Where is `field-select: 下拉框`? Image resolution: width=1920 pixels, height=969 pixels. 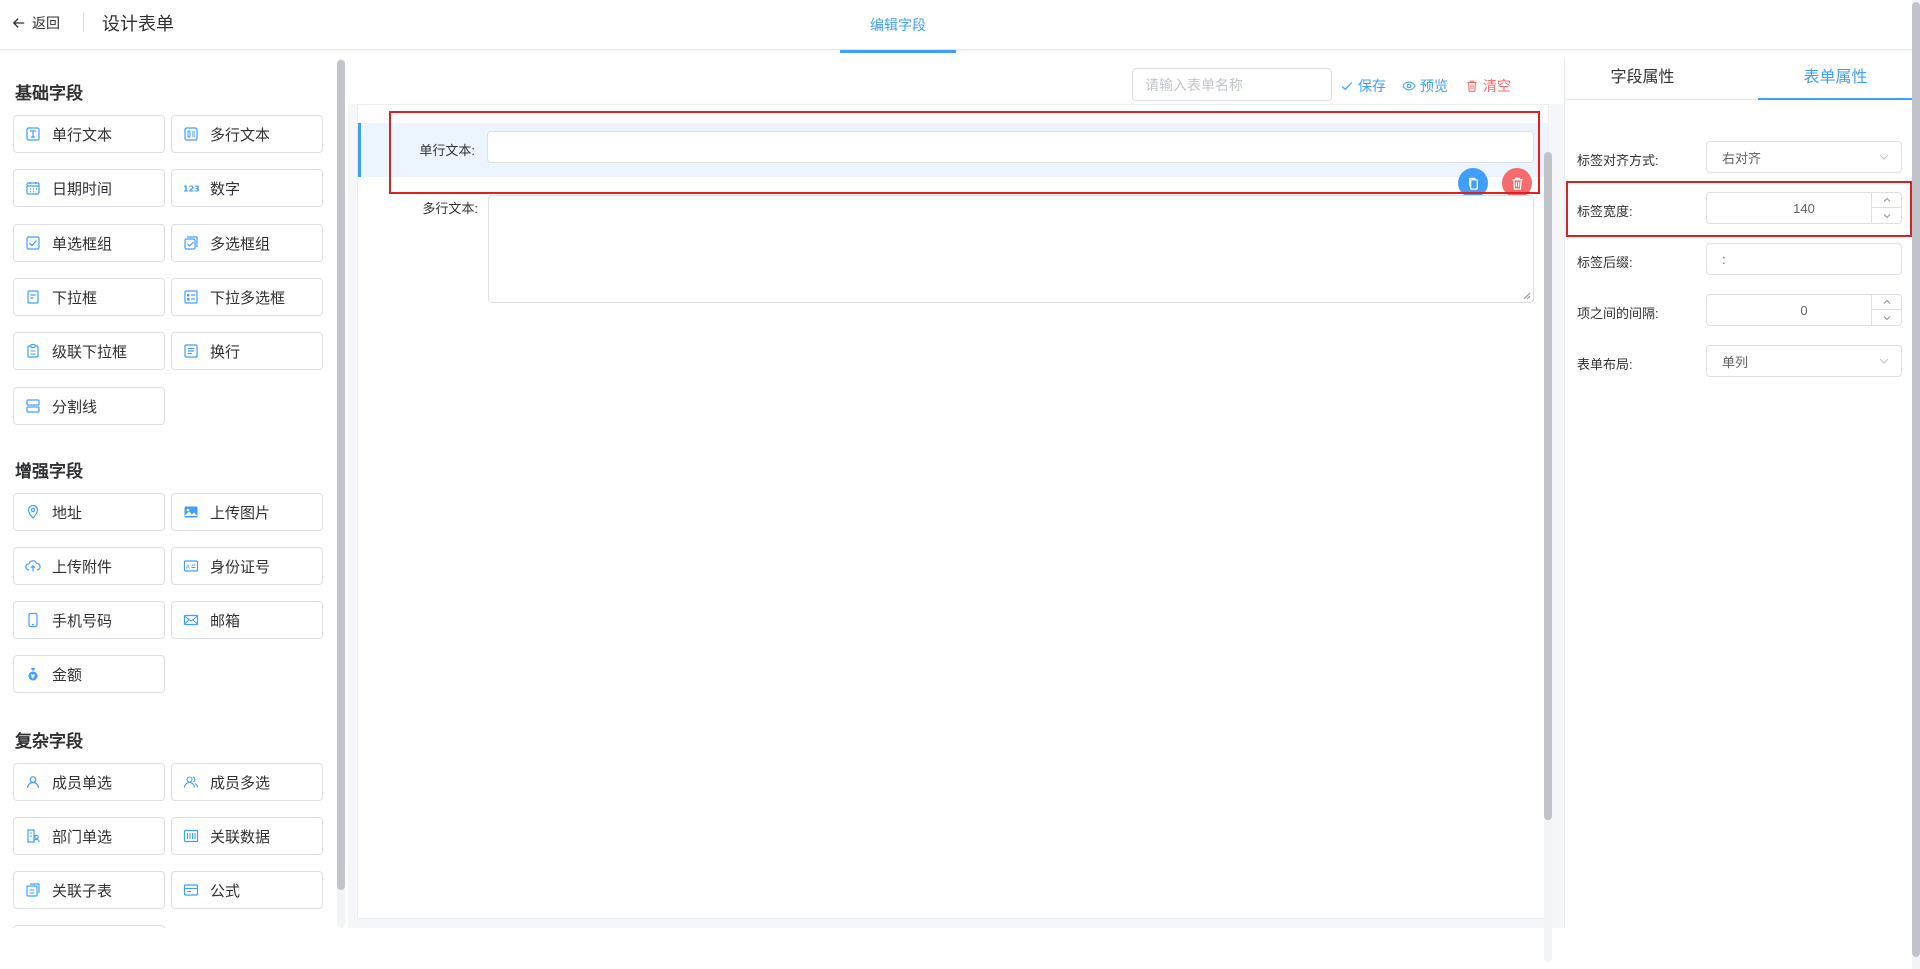 field-select: 下拉框 is located at coordinates (89, 297).